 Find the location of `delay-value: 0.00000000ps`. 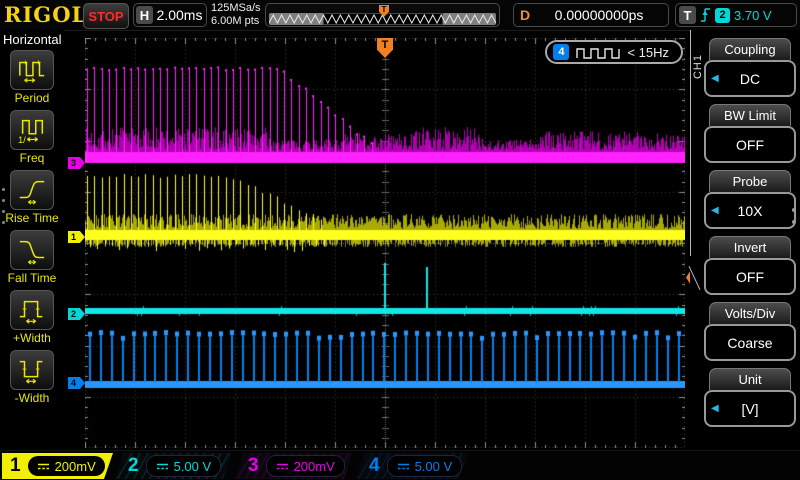

delay-value: 0.00000000ps is located at coordinates (599, 15).